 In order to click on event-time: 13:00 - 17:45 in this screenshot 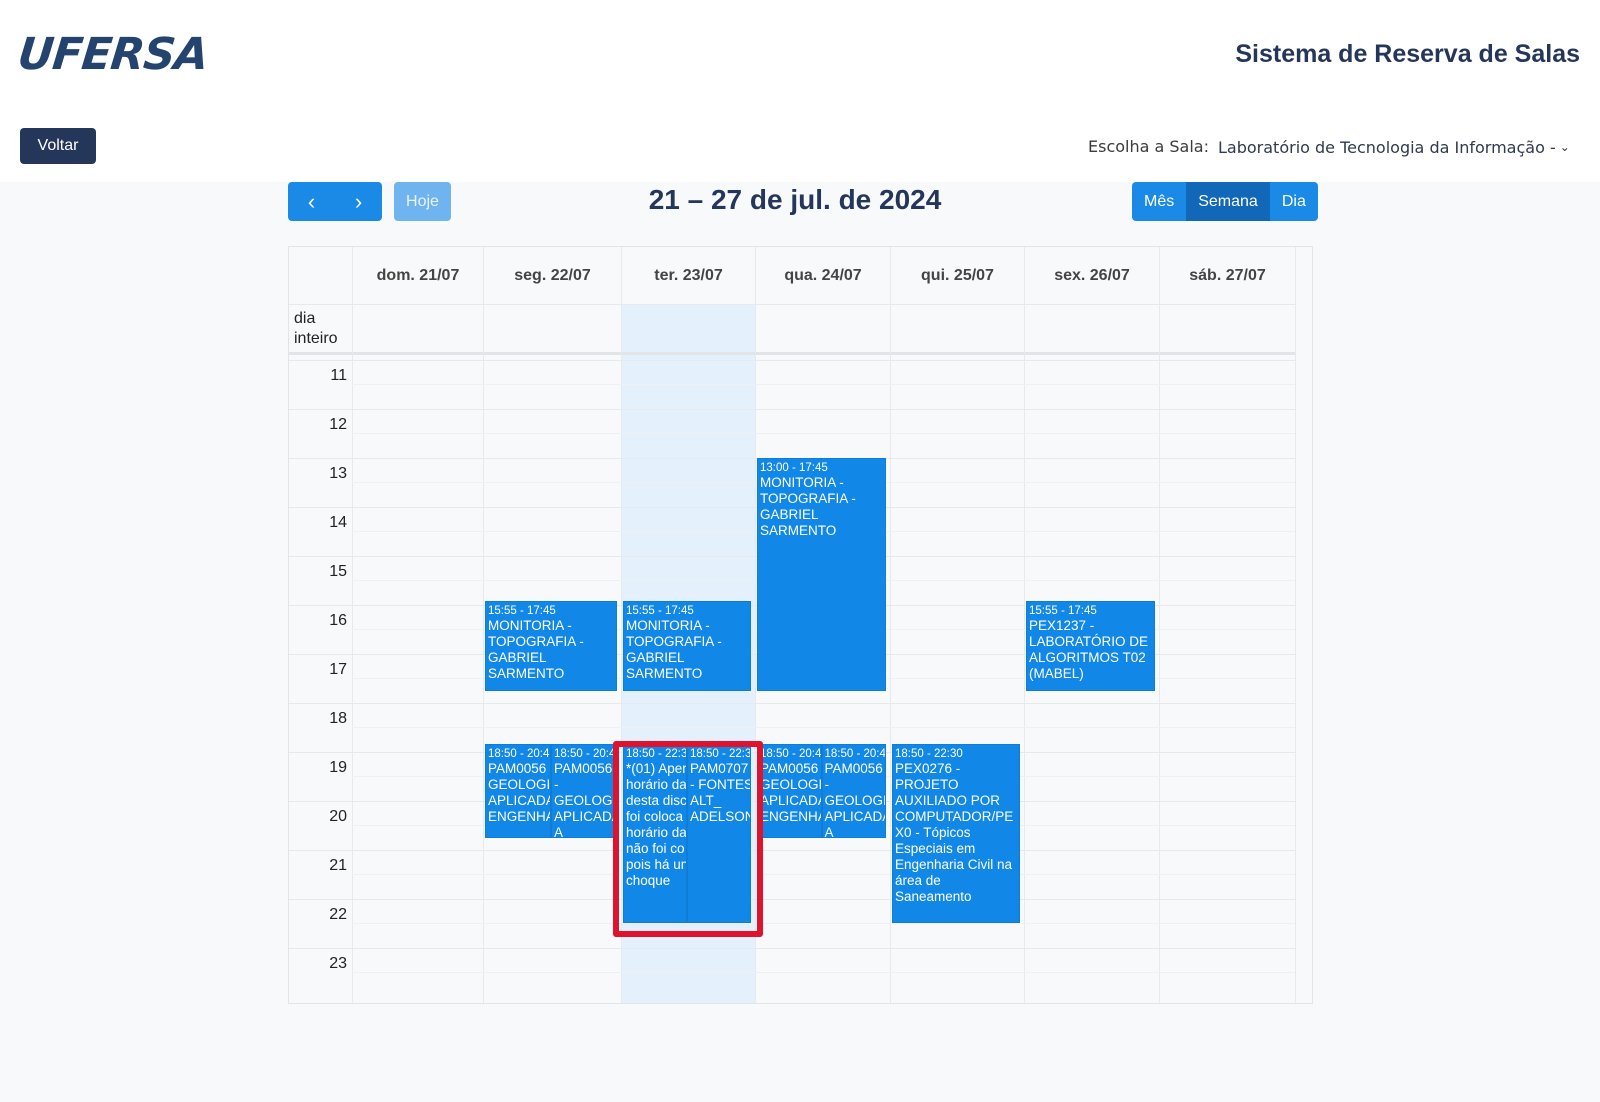, I will do `click(794, 468)`.